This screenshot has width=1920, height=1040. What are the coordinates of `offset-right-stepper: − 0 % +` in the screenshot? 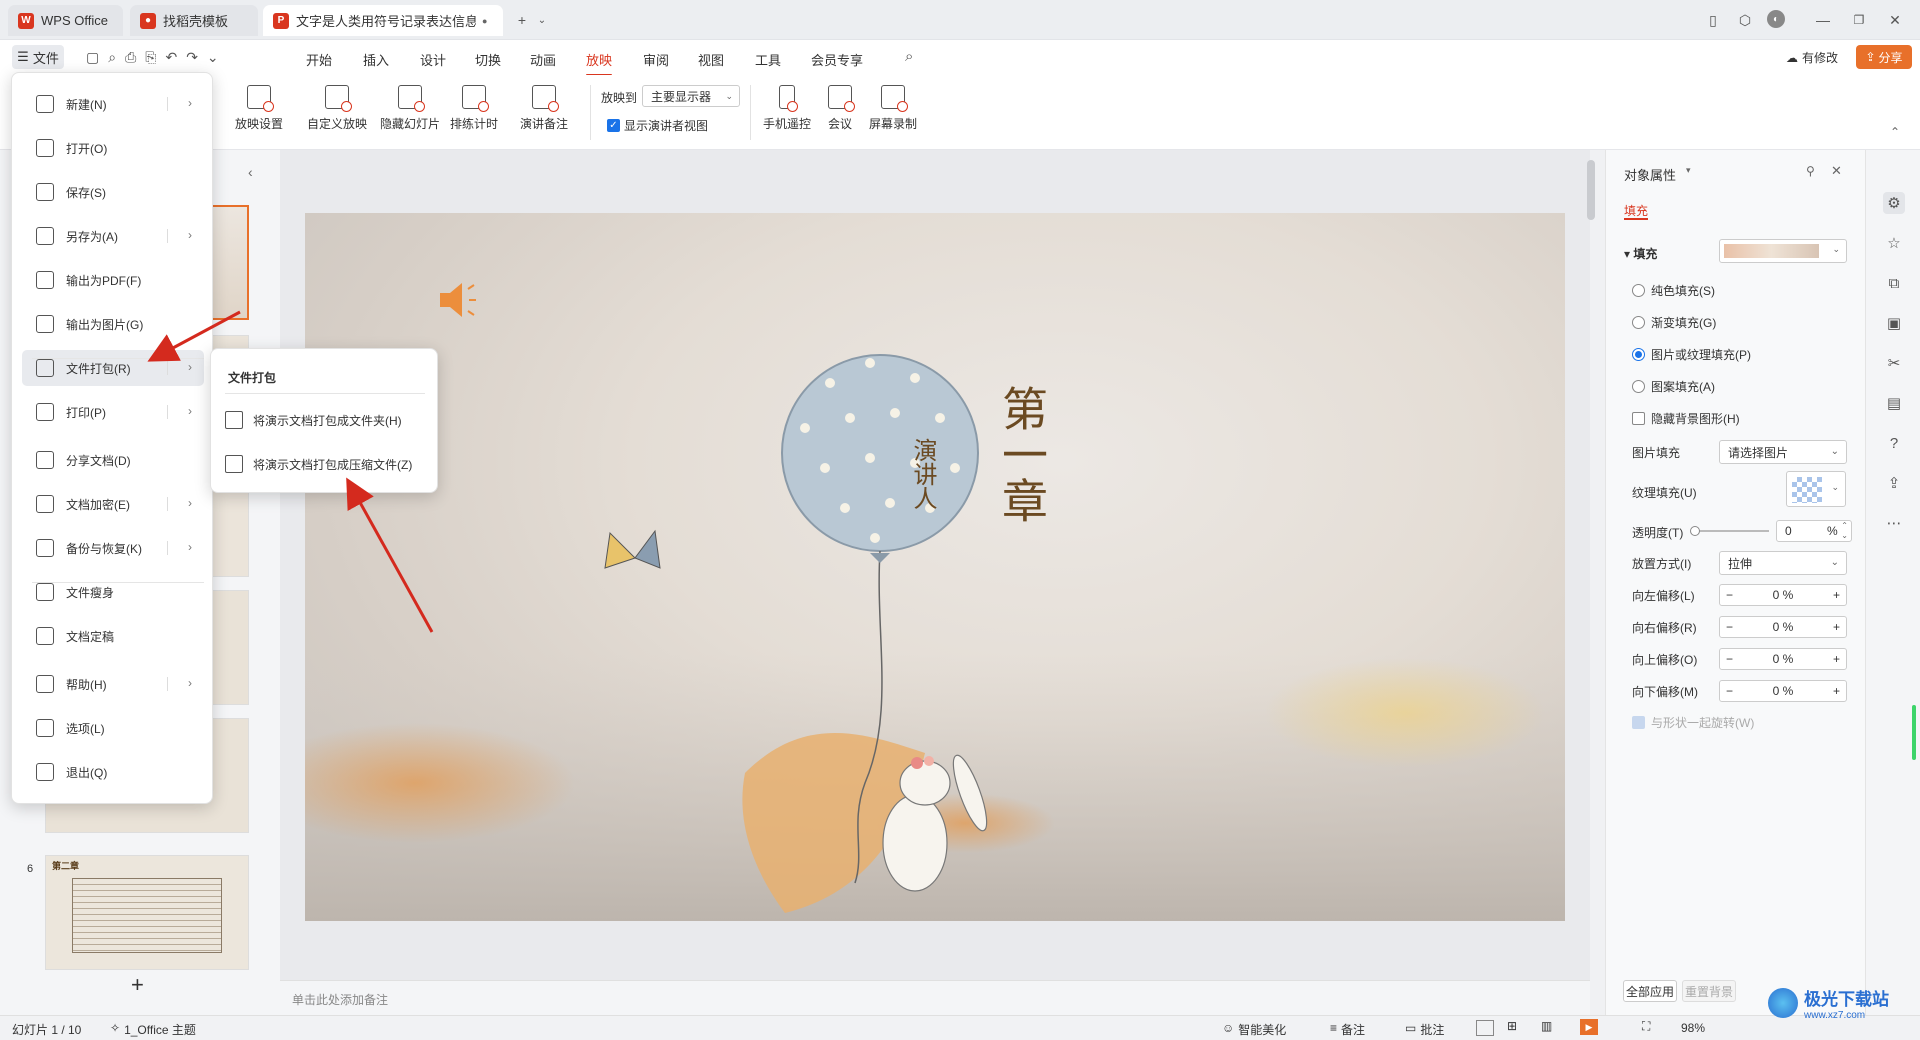 It's located at (1783, 627).